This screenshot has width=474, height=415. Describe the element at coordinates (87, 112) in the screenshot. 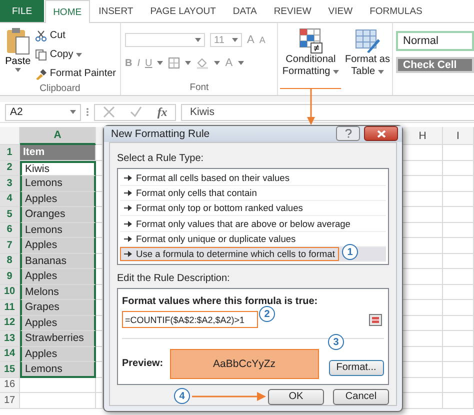

I see `grip-icon` at that location.